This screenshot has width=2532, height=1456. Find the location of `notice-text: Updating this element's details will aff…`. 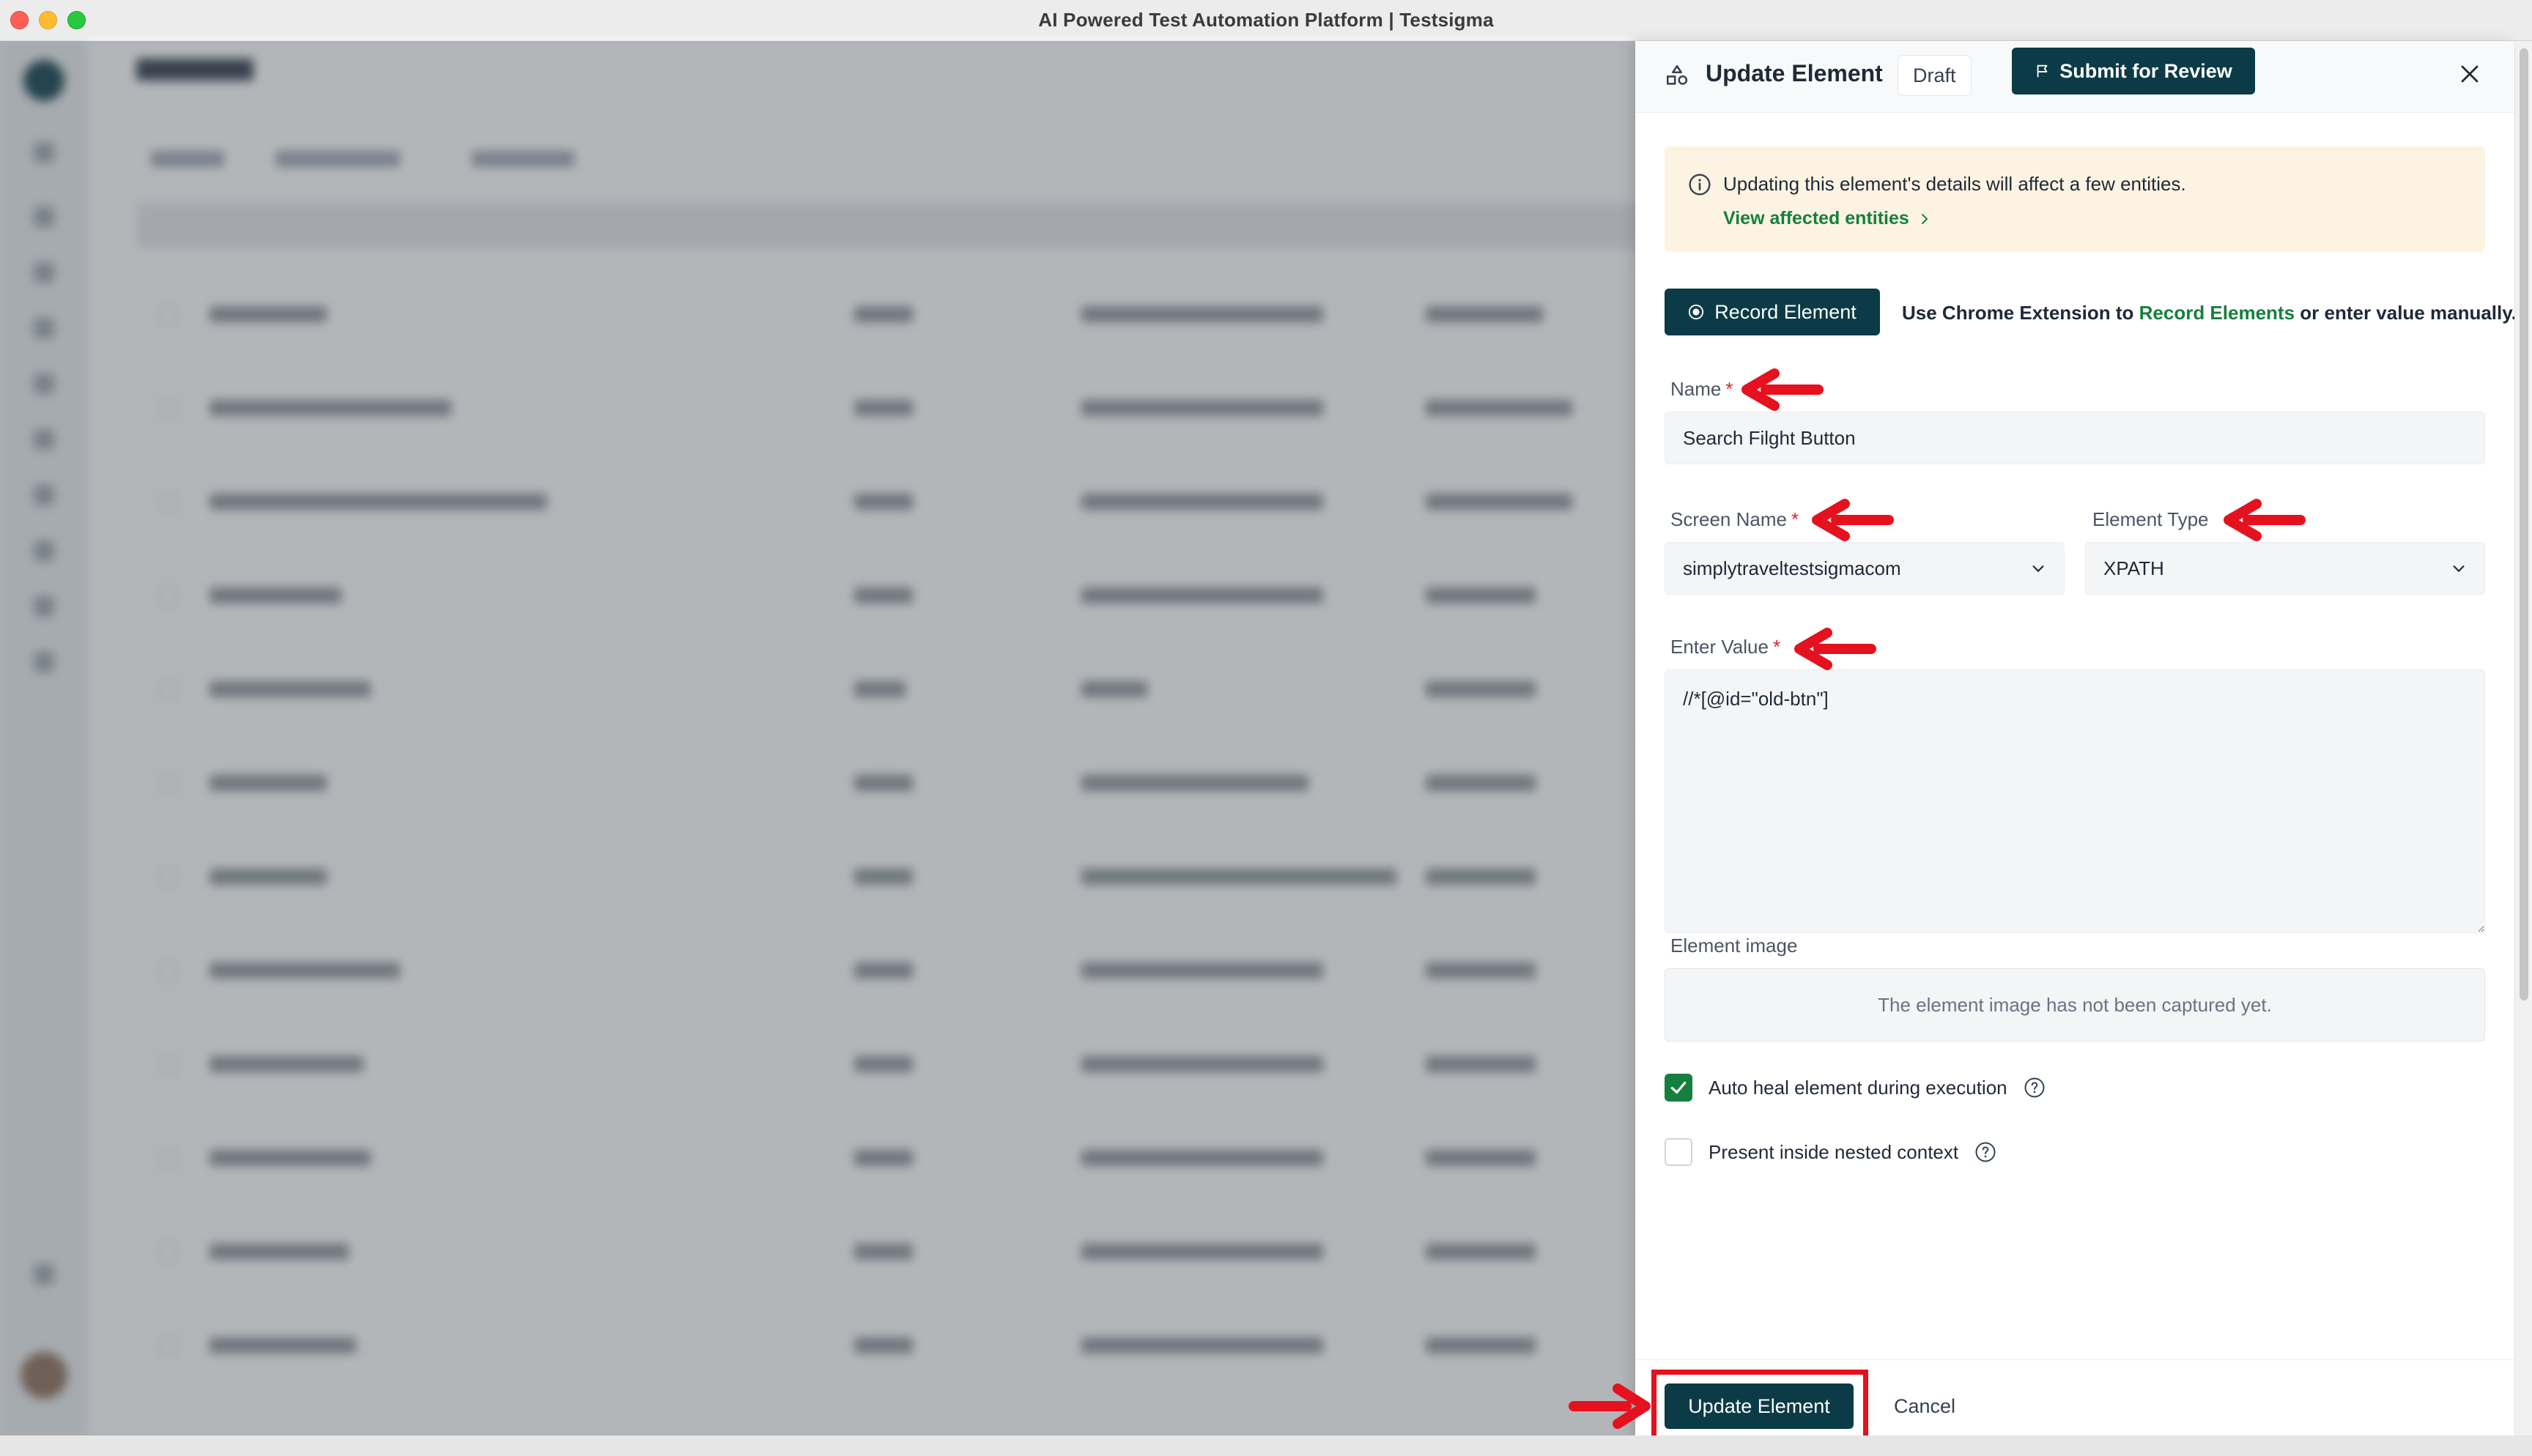

notice-text: Updating this element's details will aff… is located at coordinates (1954, 184).